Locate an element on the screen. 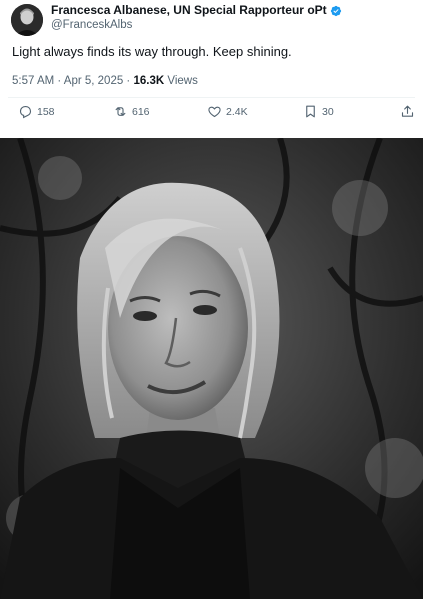  tweet-actions: 158 616 2.4K 30 is located at coordinates (211, 116).